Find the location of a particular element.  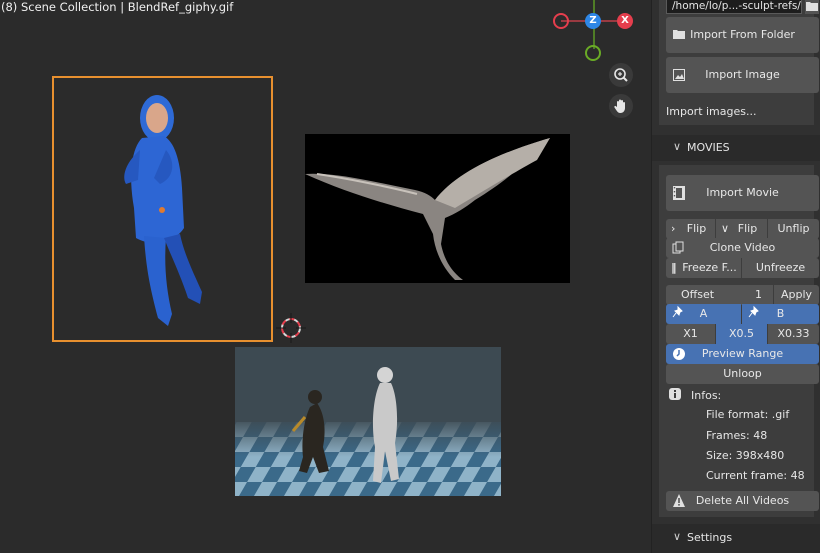

marker-b-button: B is located at coordinates (780, 314).